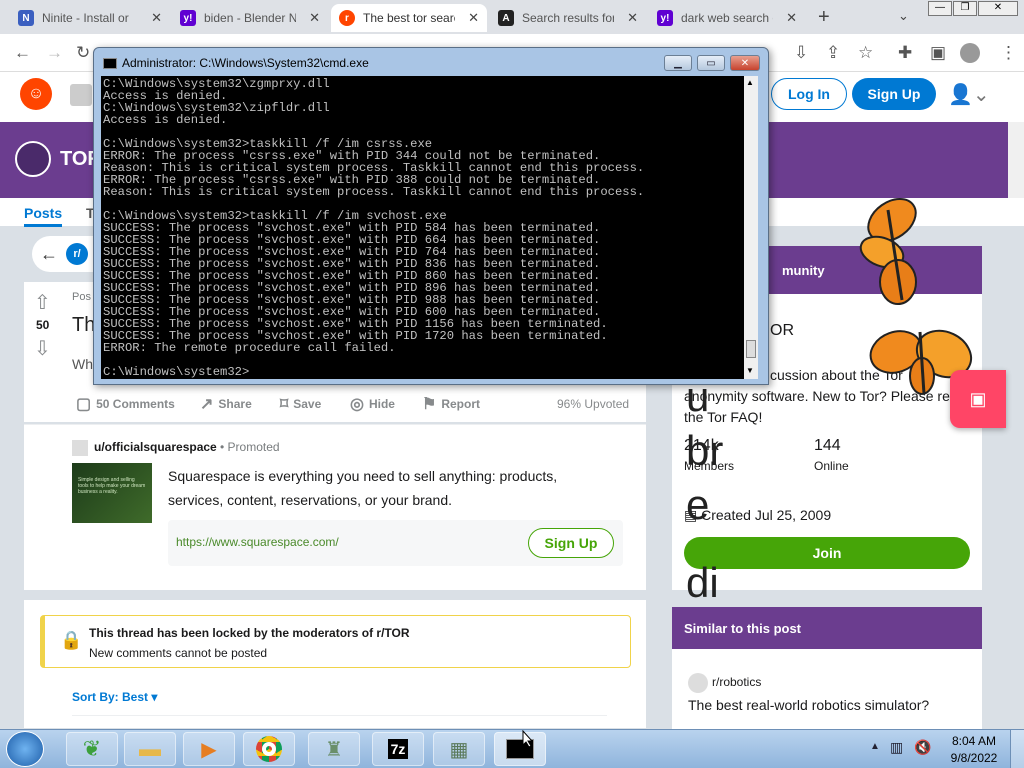  I want to click on castle-app-icon: ♜, so click(334, 749).